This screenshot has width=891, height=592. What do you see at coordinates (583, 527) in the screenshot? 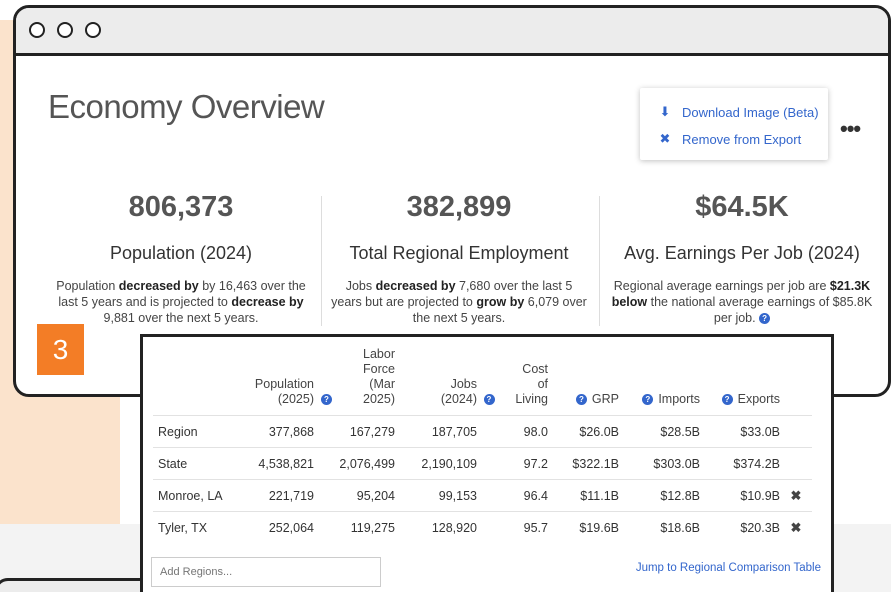
I see `cell-grp: $19.6B` at bounding box center [583, 527].